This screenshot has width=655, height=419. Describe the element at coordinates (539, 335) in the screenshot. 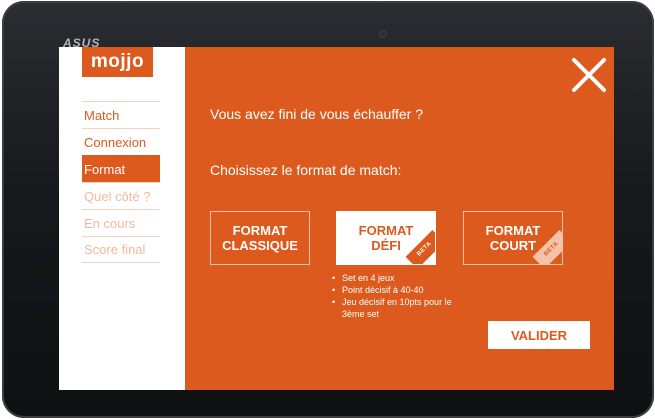

I see `validate-button: VALIDER` at that location.